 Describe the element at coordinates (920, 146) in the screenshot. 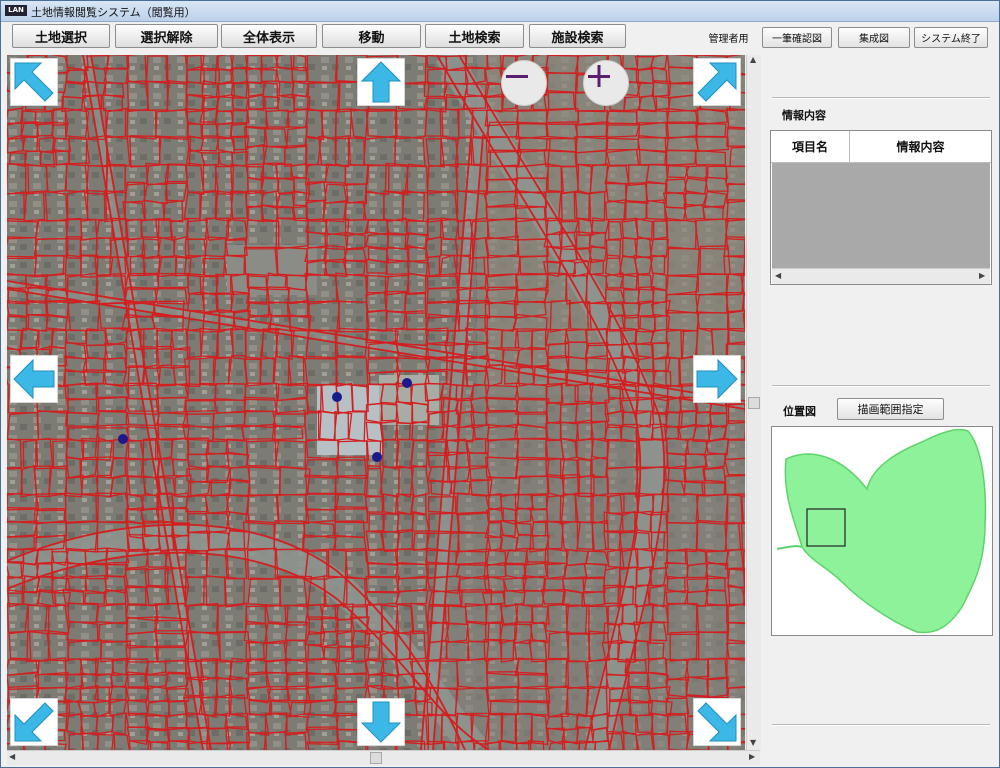

I see `column-header: 情報内容` at that location.